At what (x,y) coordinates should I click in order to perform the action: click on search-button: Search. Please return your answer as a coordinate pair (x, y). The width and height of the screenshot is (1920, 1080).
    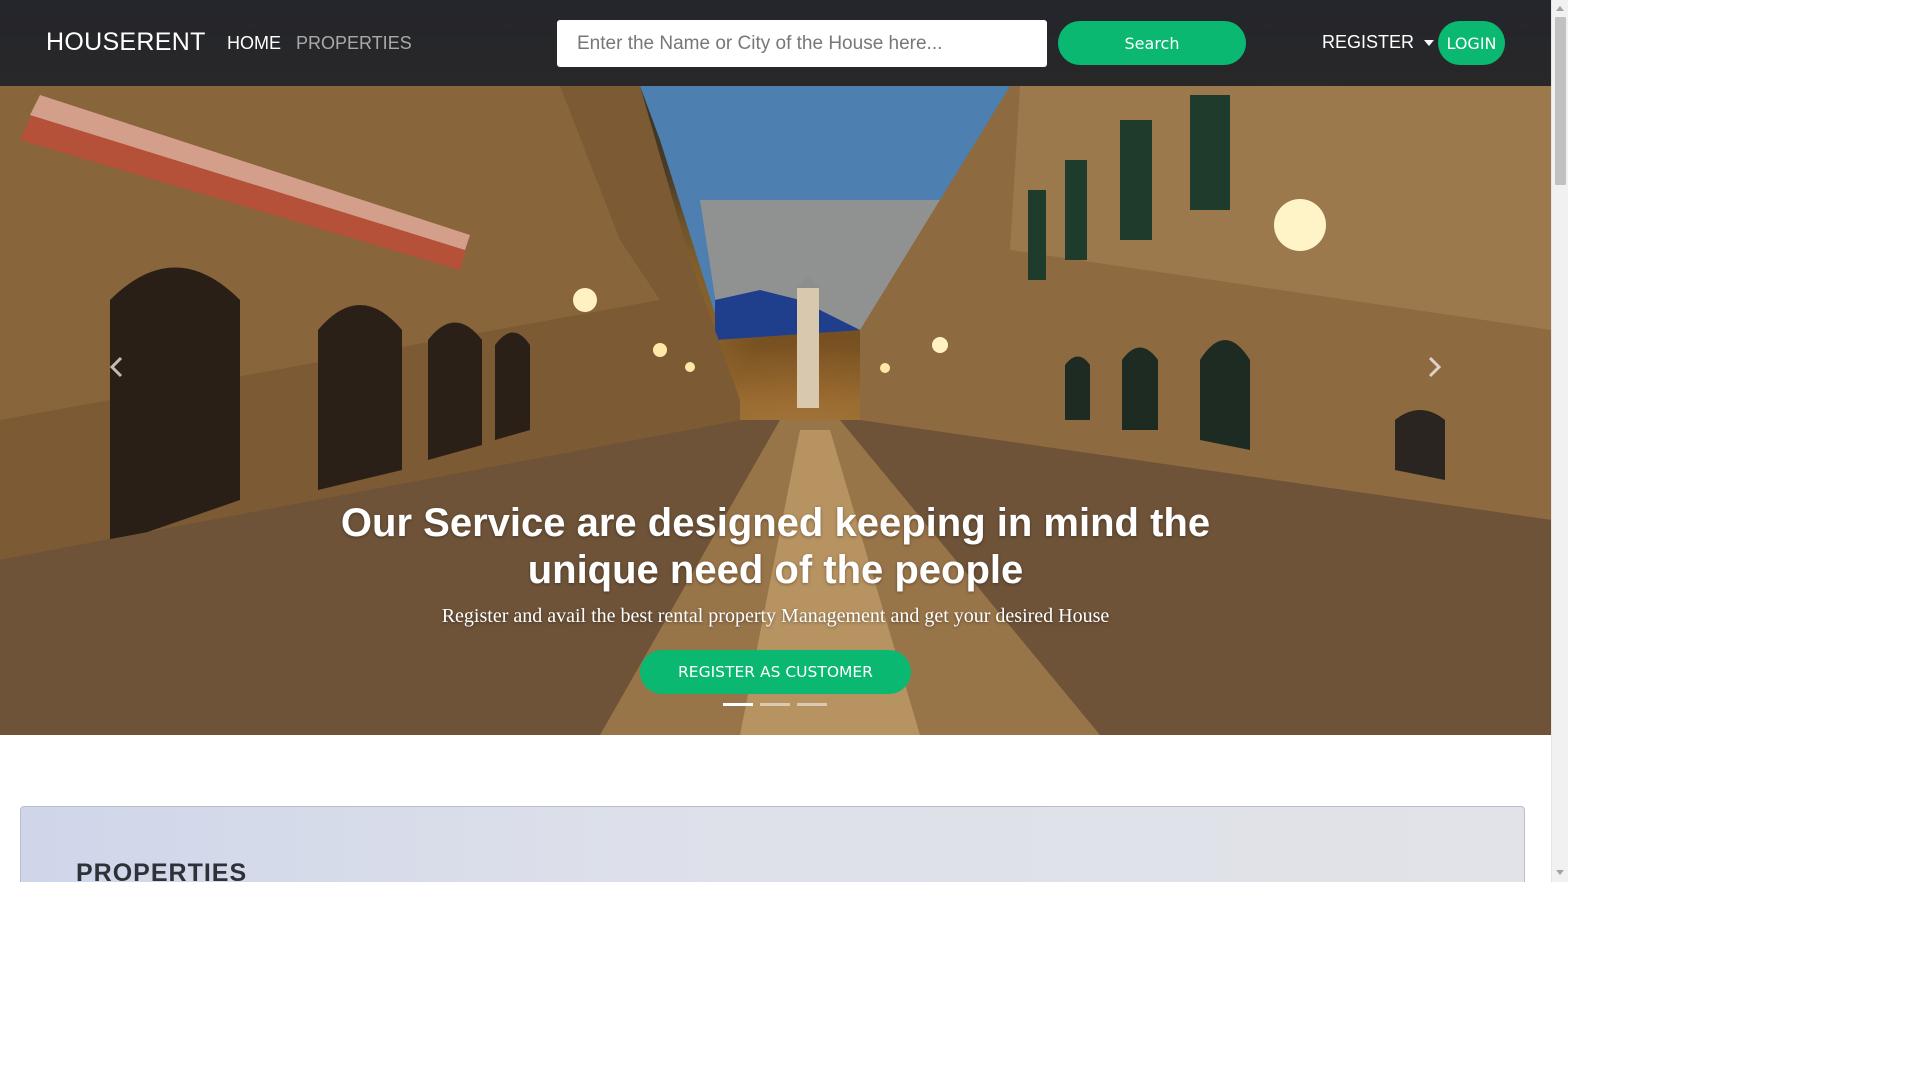
    Looking at the image, I should click on (1152, 43).